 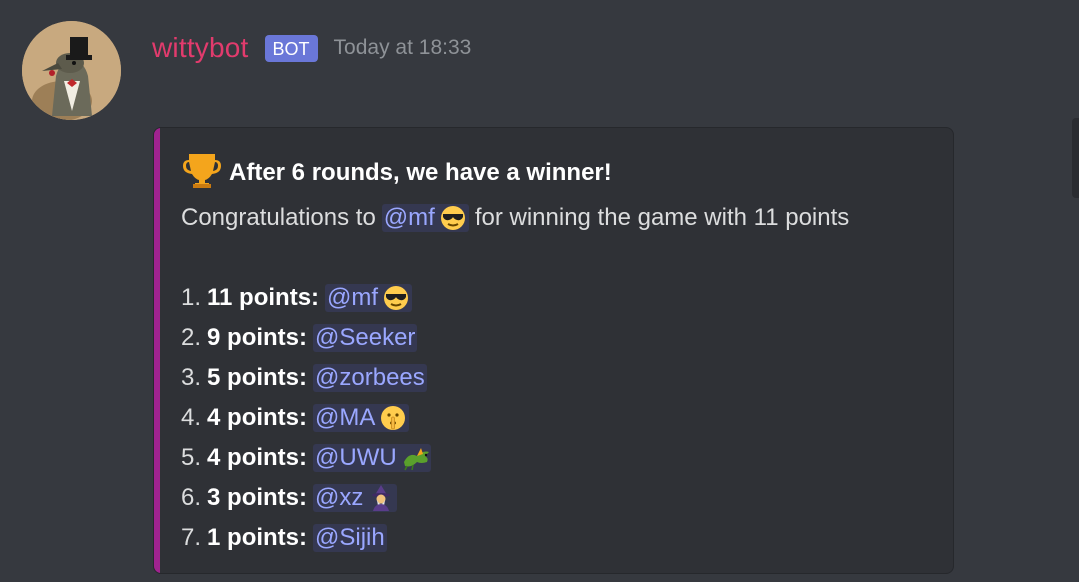 What do you see at coordinates (1075, 158) in the screenshot?
I see `scrollbar-edge` at bounding box center [1075, 158].